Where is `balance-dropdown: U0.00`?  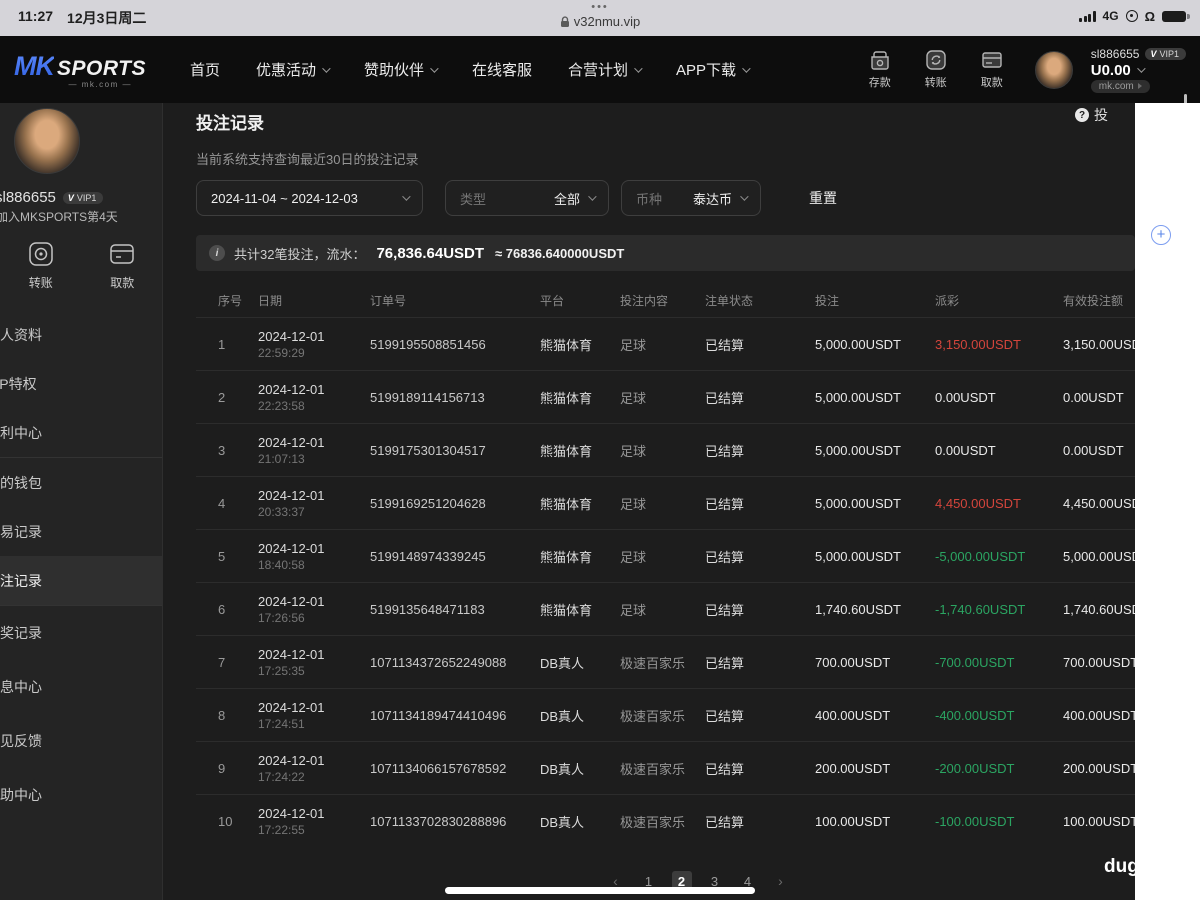 balance-dropdown: U0.00 is located at coordinates (1138, 70).